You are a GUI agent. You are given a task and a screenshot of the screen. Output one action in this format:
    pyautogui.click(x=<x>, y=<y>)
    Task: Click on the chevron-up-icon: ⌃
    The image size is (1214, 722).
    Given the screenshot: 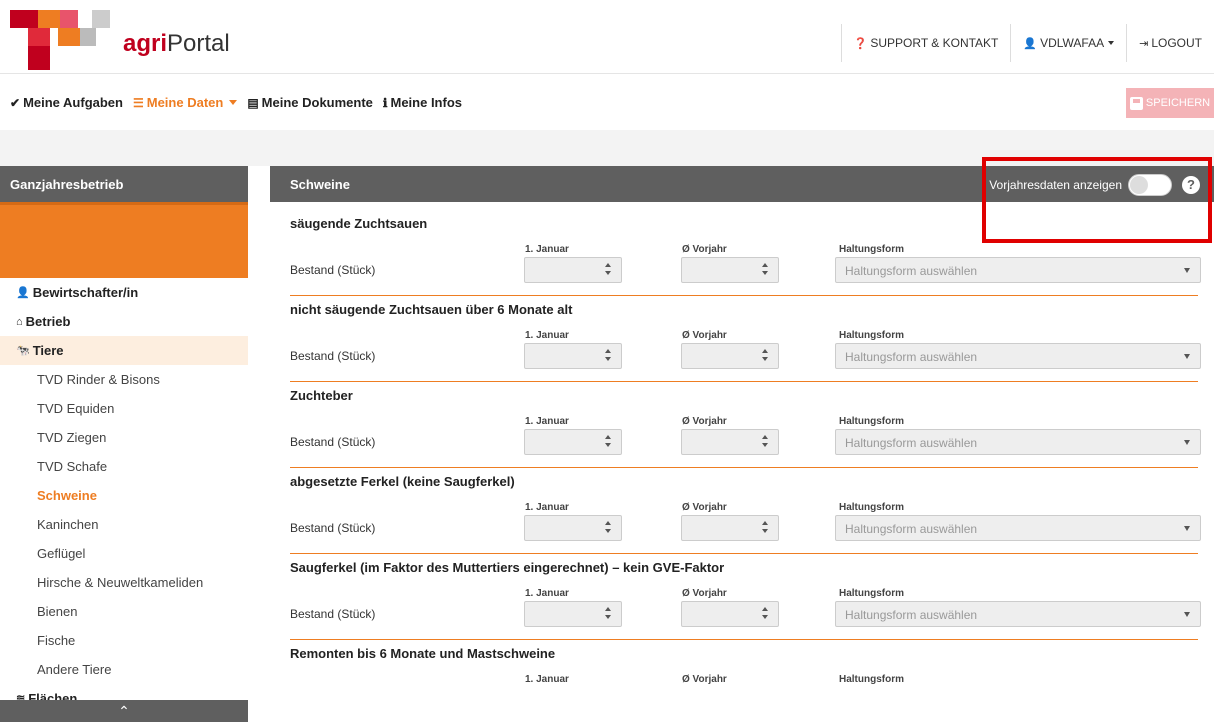 What is the action you would take?
    pyautogui.click(x=124, y=711)
    